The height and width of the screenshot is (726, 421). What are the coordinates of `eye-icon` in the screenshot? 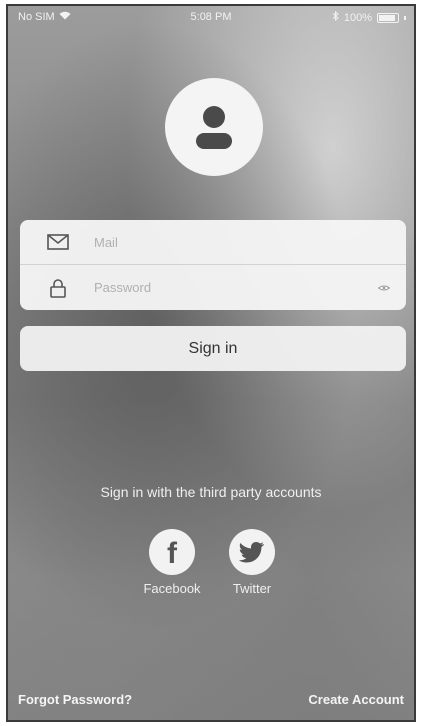 It's located at (384, 288).